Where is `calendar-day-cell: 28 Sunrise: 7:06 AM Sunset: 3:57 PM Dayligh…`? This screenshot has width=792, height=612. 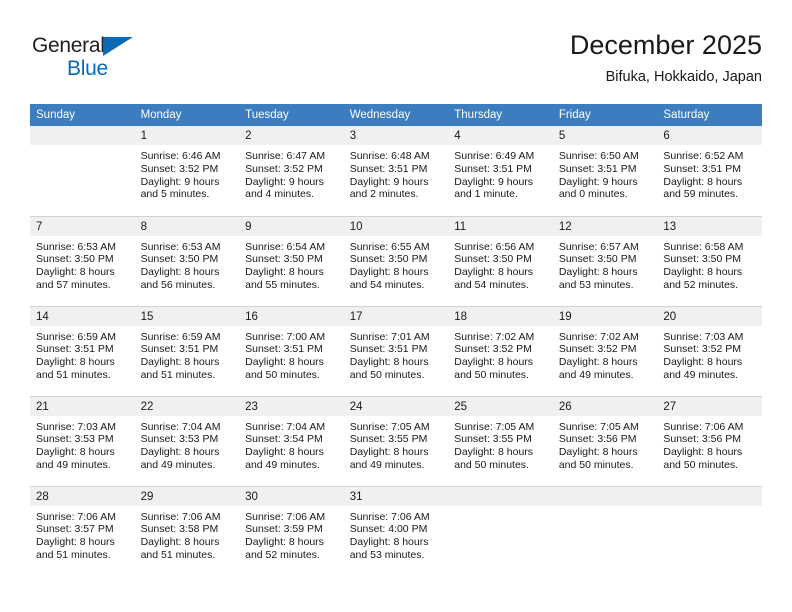
calendar-day-cell: 28 Sunrise: 7:06 AM Sunset: 3:57 PM Dayligh… is located at coordinates (82, 530).